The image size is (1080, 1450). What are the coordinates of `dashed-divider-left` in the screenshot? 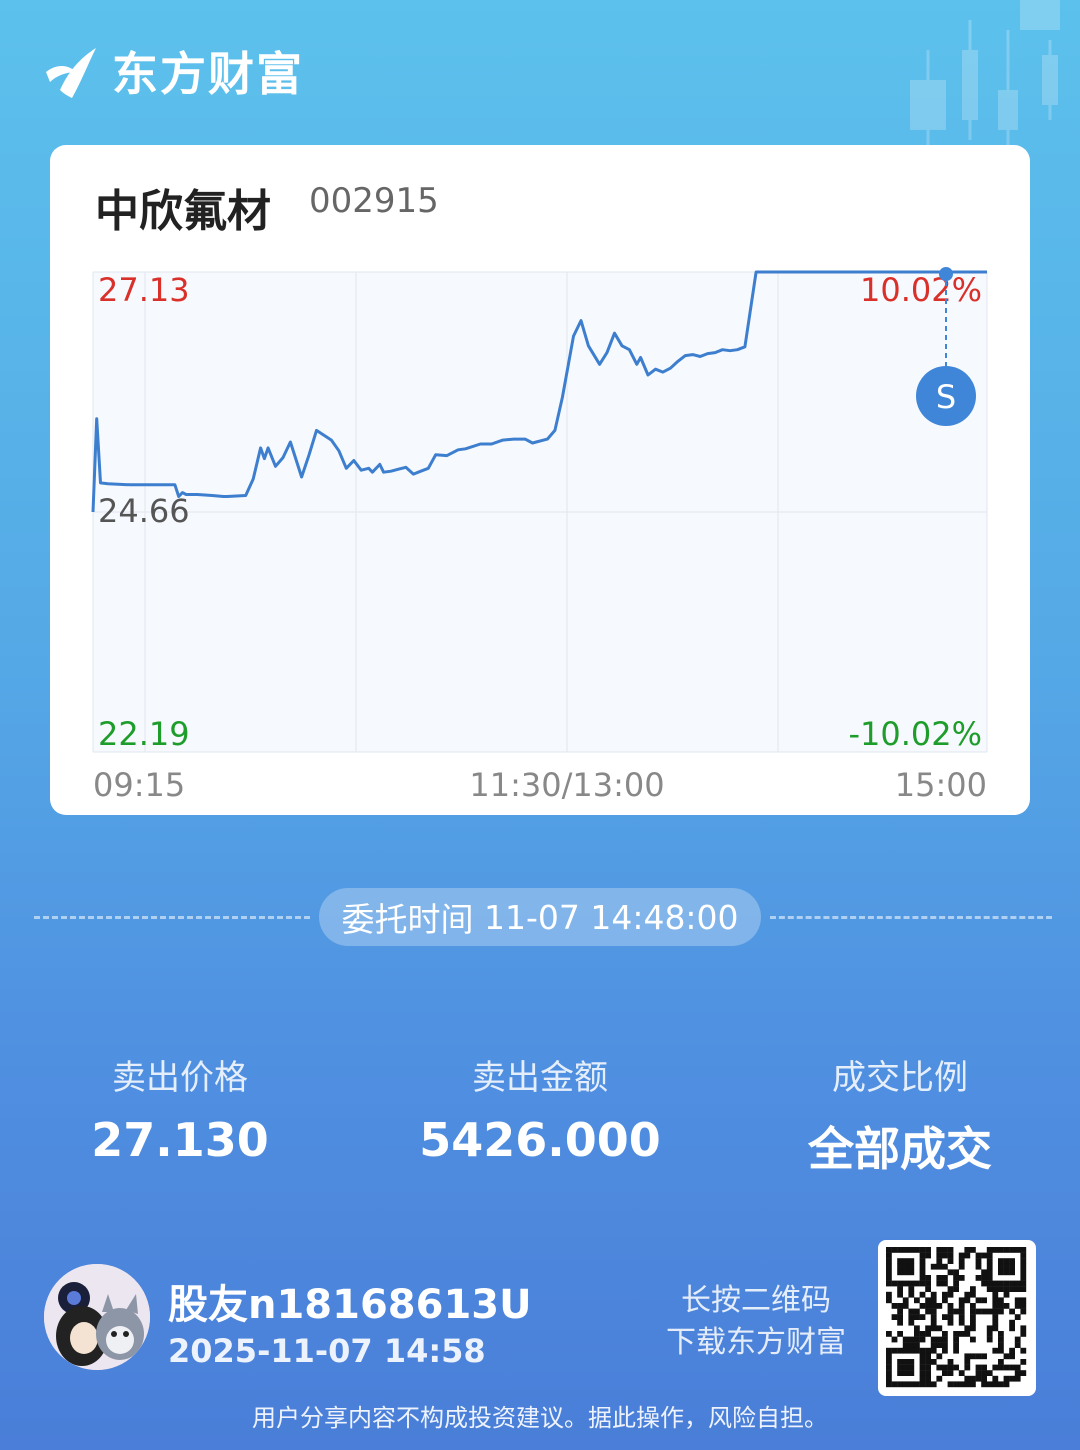 It's located at (172, 917).